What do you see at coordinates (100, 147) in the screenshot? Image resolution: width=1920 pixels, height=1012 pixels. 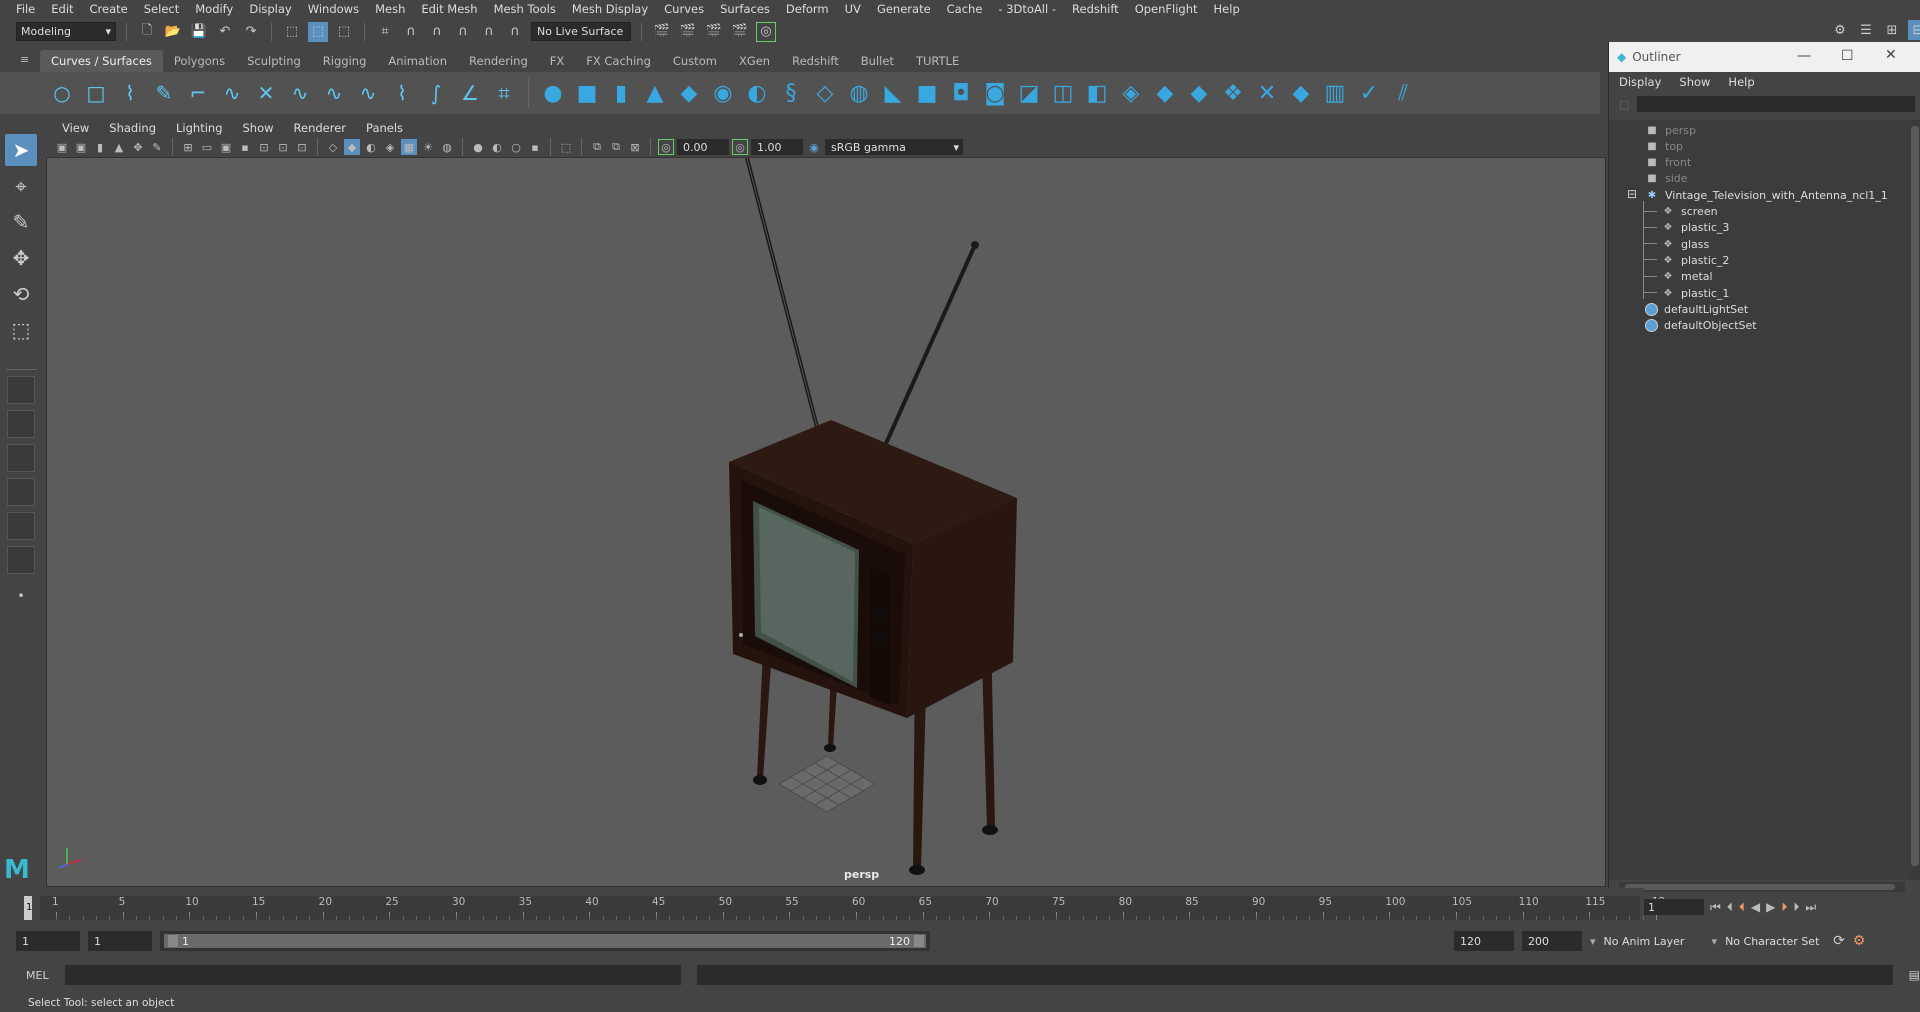 I see `bookmark-icon: ▮` at bounding box center [100, 147].